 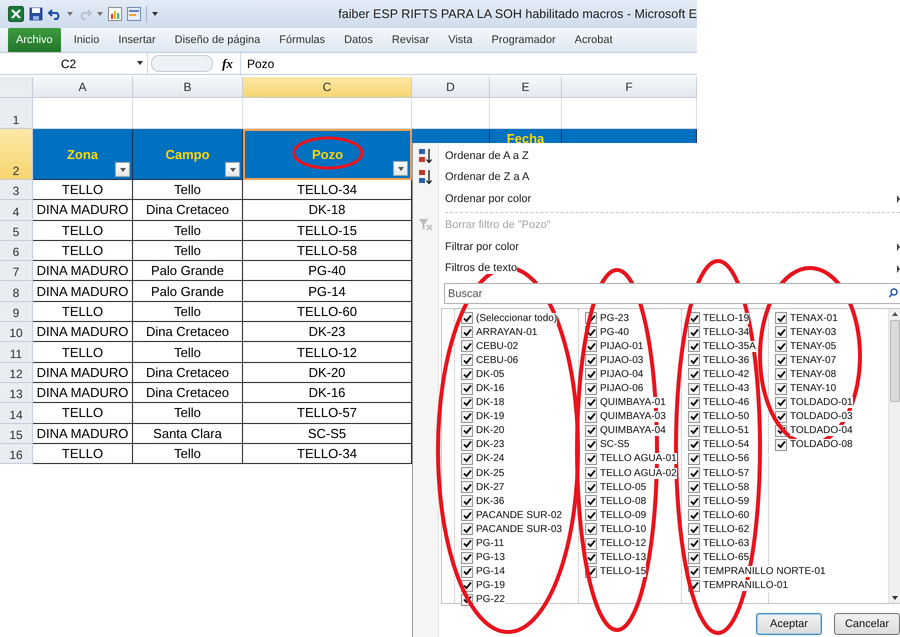 I want to click on column-header: A, so click(x=83, y=87).